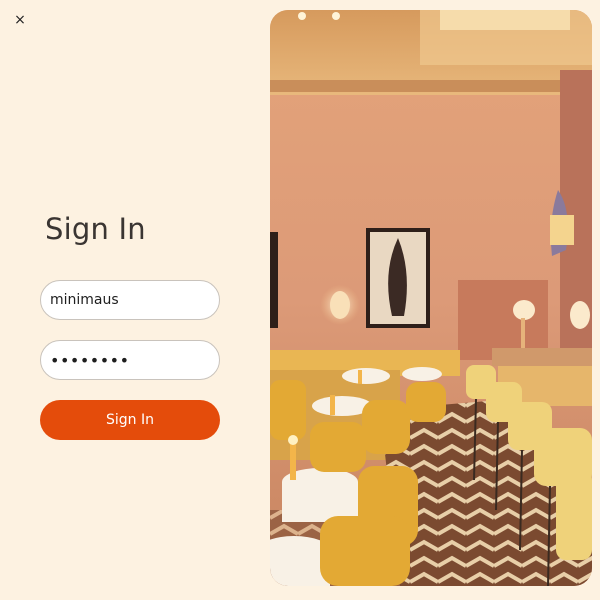  What do you see at coordinates (130, 300) in the screenshot?
I see `username-input` at bounding box center [130, 300].